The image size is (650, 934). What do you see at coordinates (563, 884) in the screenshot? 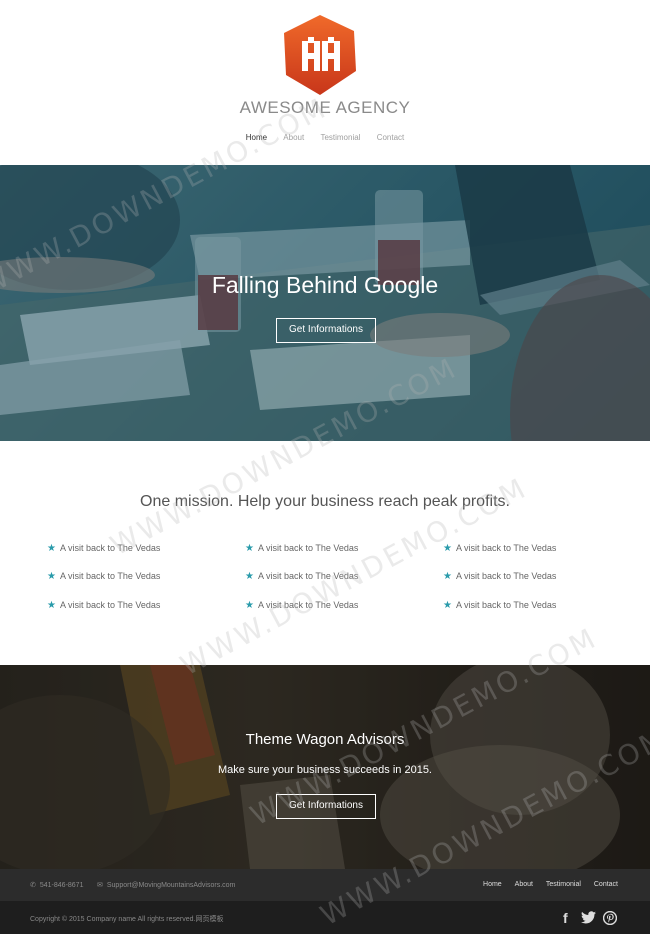
I see `footer-nav-testimonial: Testimonial` at bounding box center [563, 884].